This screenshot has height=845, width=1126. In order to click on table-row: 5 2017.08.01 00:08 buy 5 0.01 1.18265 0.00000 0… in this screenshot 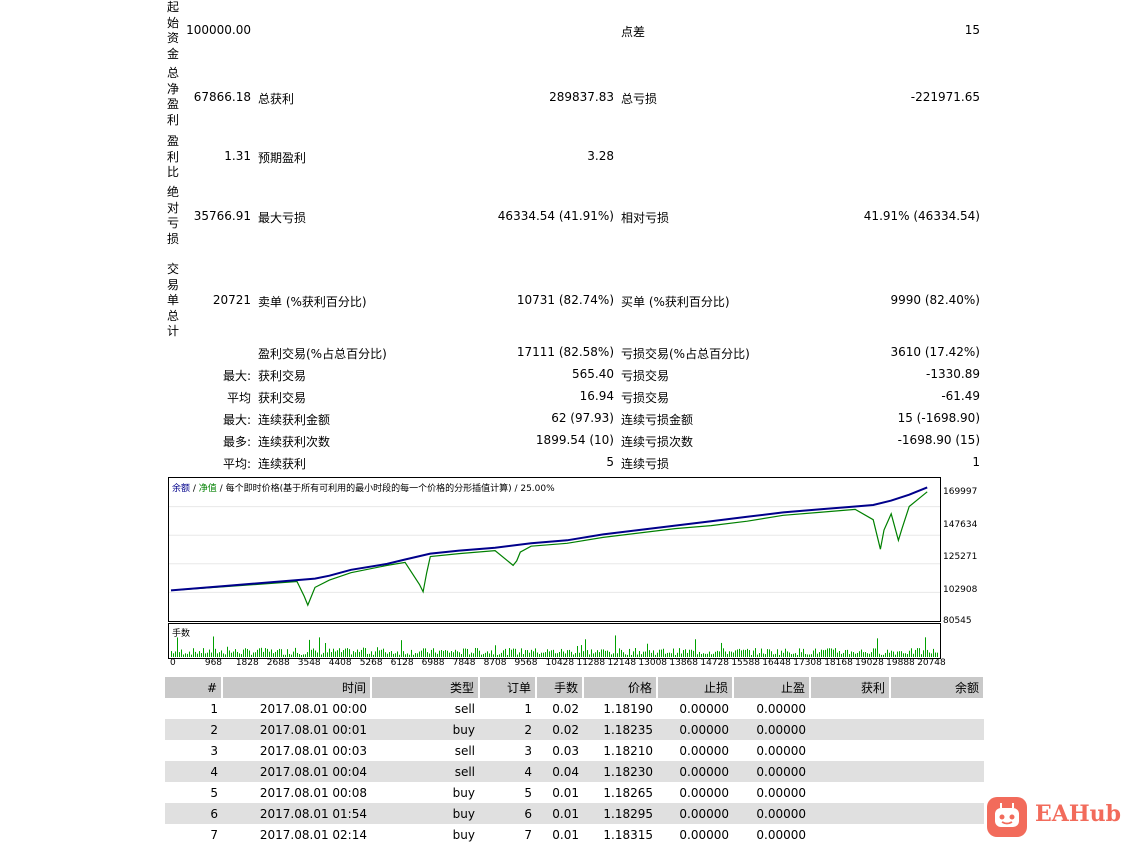, I will do `click(574, 792)`.